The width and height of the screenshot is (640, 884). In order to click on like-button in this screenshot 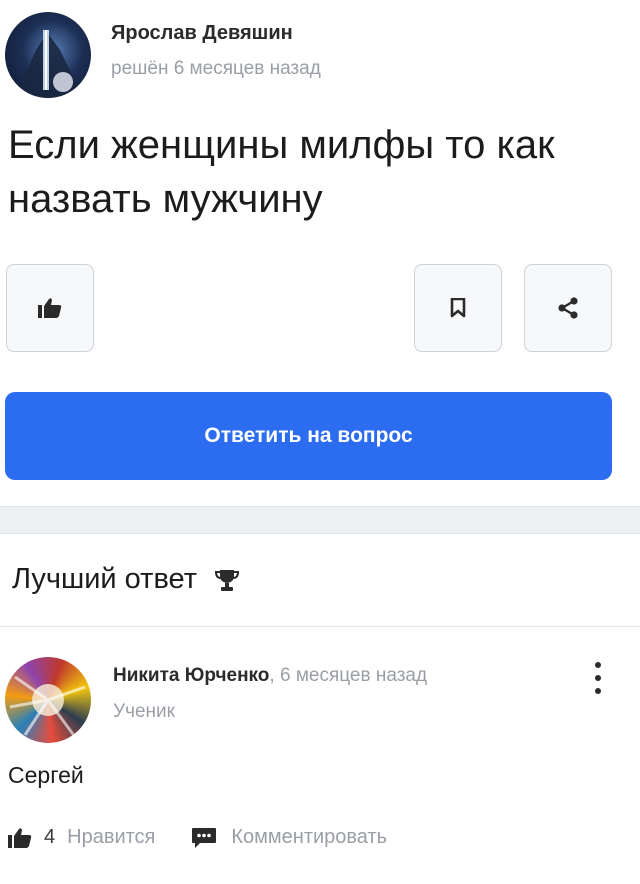, I will do `click(50, 308)`.